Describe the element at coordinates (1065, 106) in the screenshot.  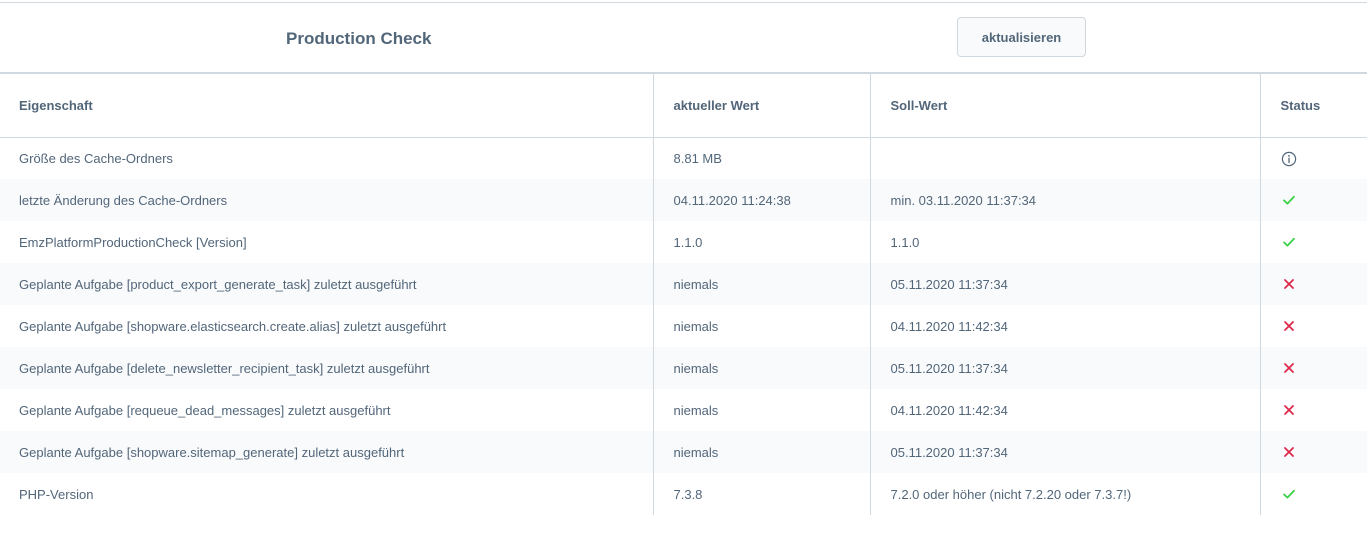
I see `column-header-target-value: Soll-Wert` at that location.